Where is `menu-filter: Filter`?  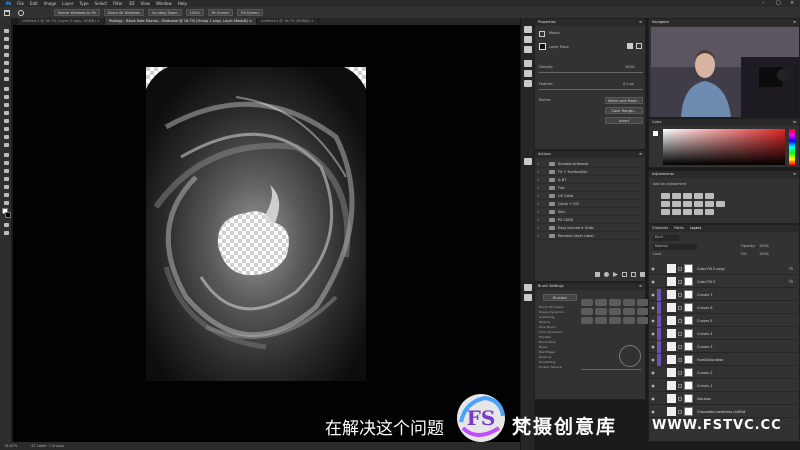
menu-filter: Filter is located at coordinates (118, 3).